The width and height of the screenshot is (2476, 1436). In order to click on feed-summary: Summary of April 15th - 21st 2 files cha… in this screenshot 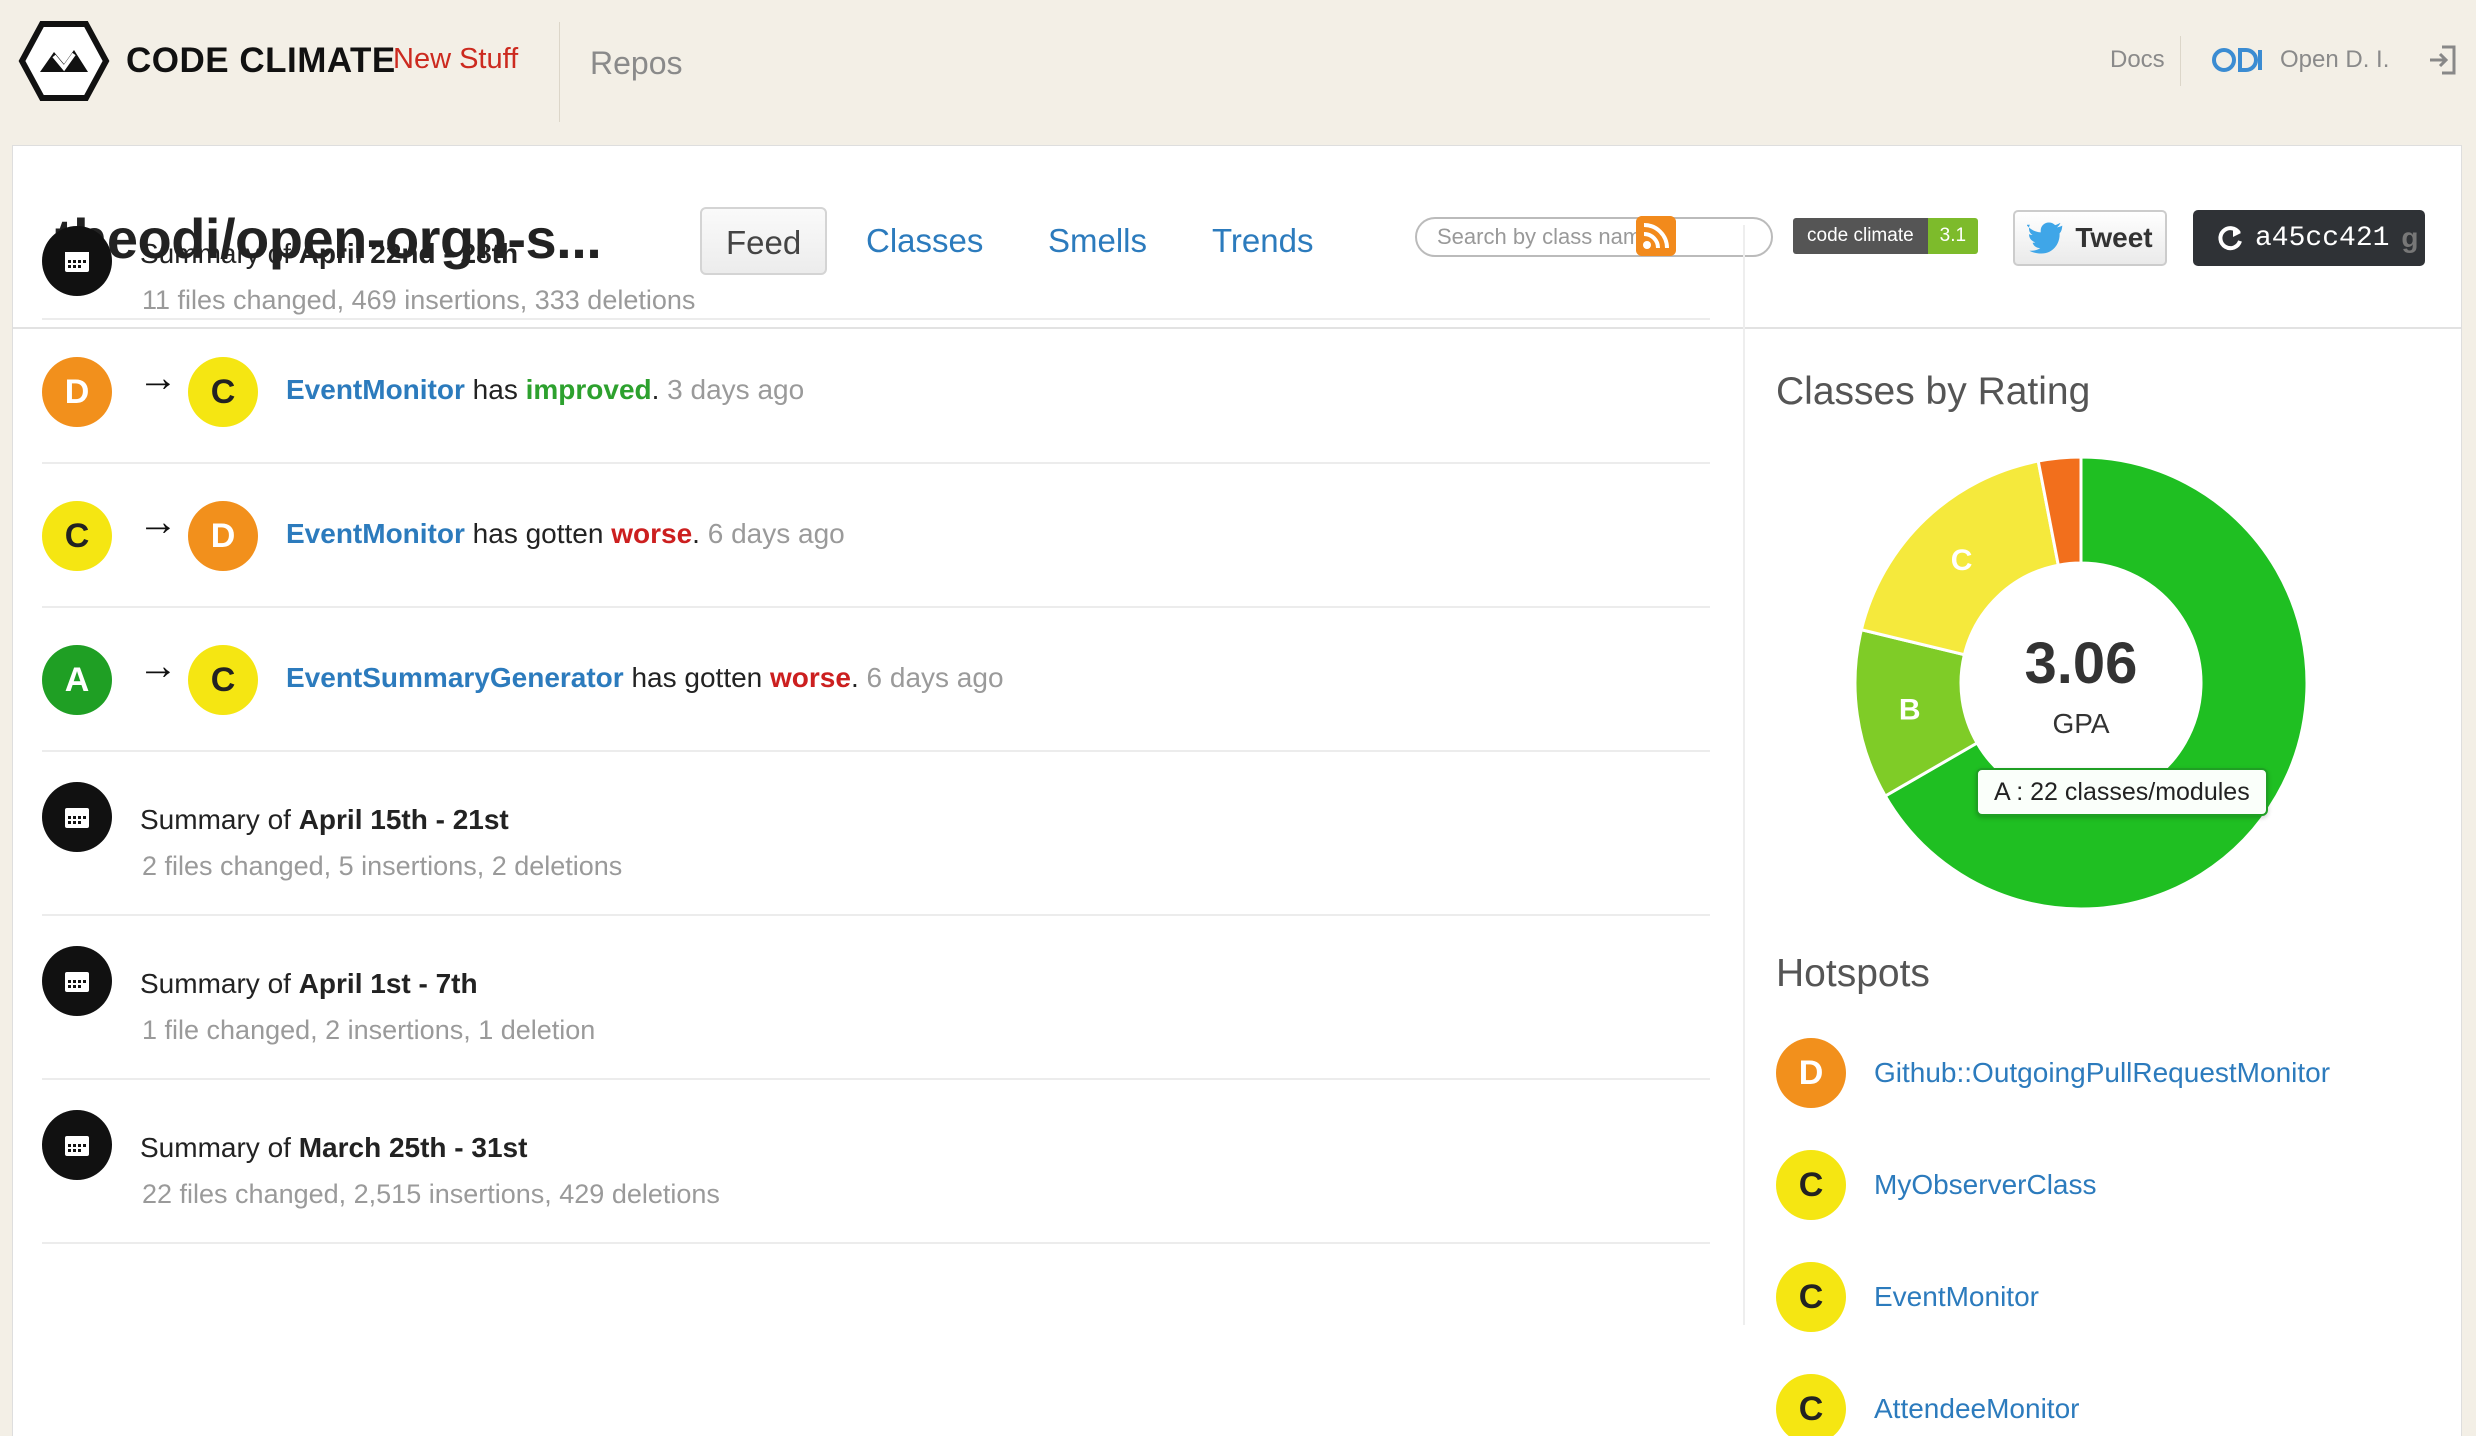, I will do `click(876, 834)`.